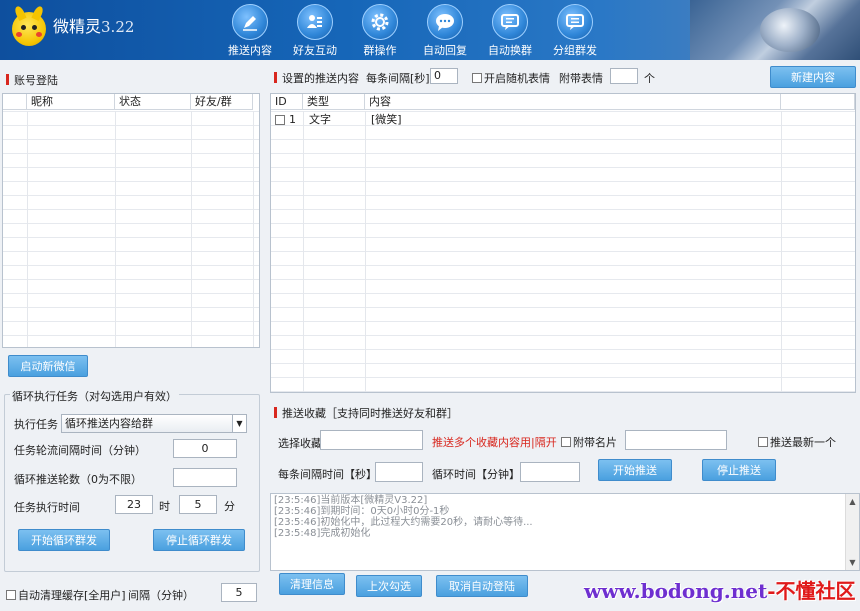 The image size is (860, 611). Describe the element at coordinates (280, 120) in the screenshot. I see `row-checkbox` at that location.